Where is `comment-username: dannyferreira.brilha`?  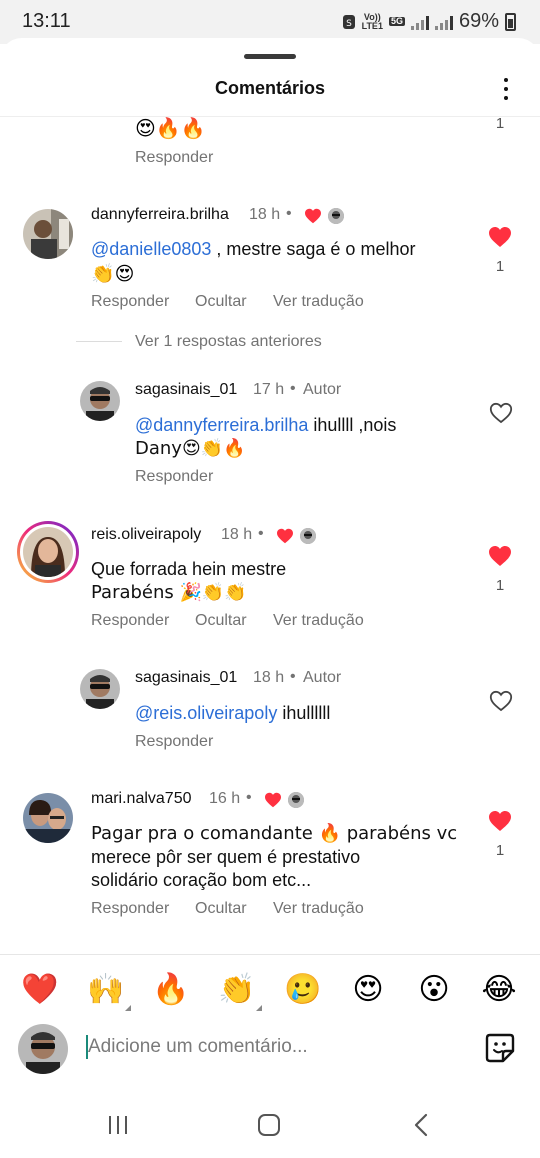
comment-username: dannyferreira.brilha is located at coordinates (160, 215).